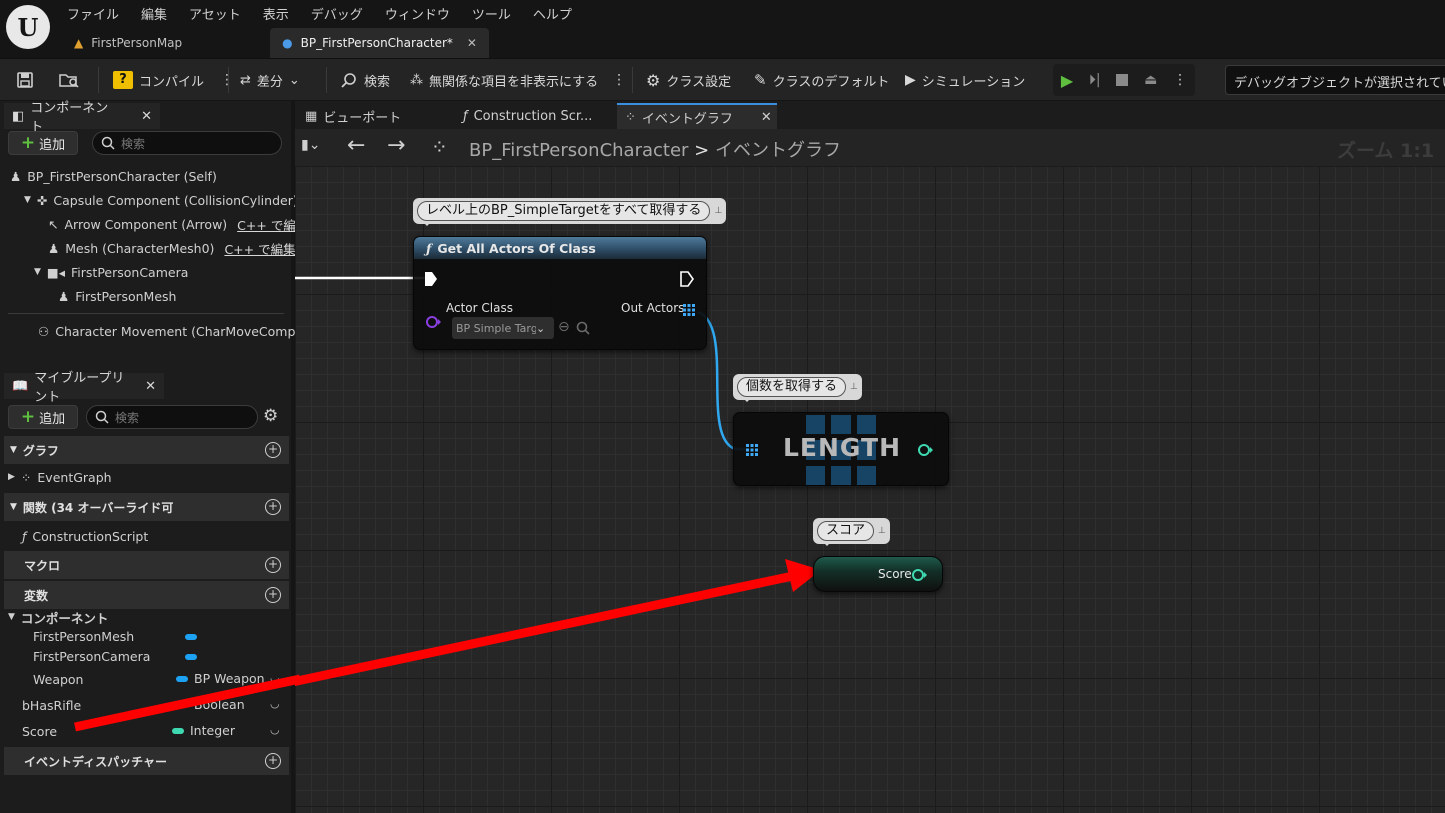 This screenshot has width=1445, height=813. Describe the element at coordinates (356, 145) in the screenshot. I see `back-arrow-icon: ←` at that location.